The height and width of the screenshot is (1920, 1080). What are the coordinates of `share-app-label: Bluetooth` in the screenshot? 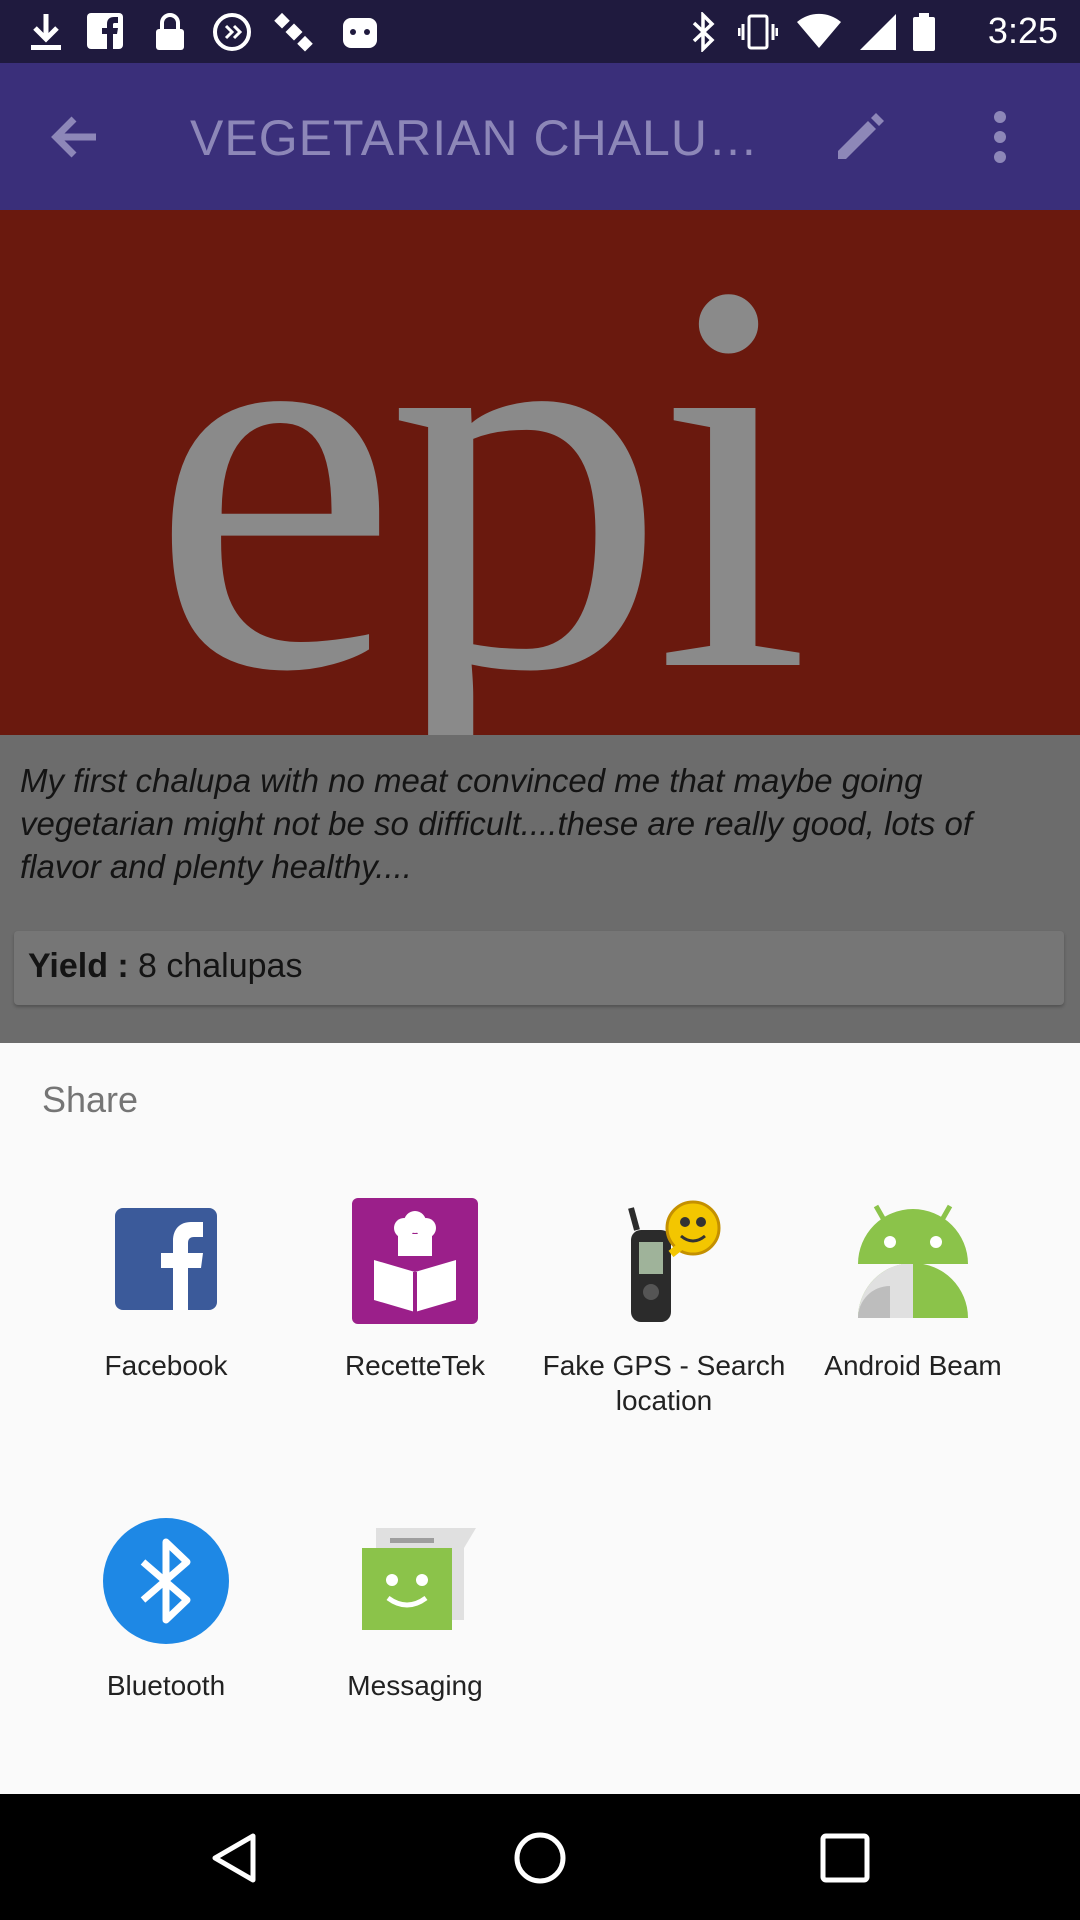 It's located at (166, 1685).